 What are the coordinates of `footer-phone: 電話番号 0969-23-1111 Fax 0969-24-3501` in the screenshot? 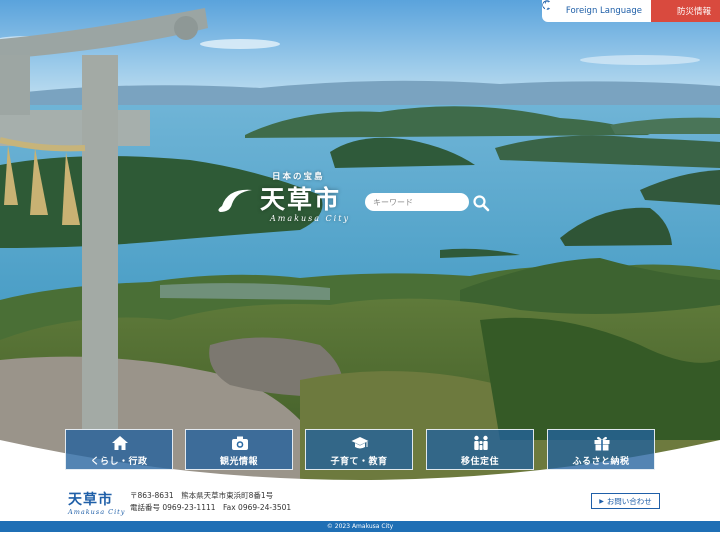 It's located at (211, 507).